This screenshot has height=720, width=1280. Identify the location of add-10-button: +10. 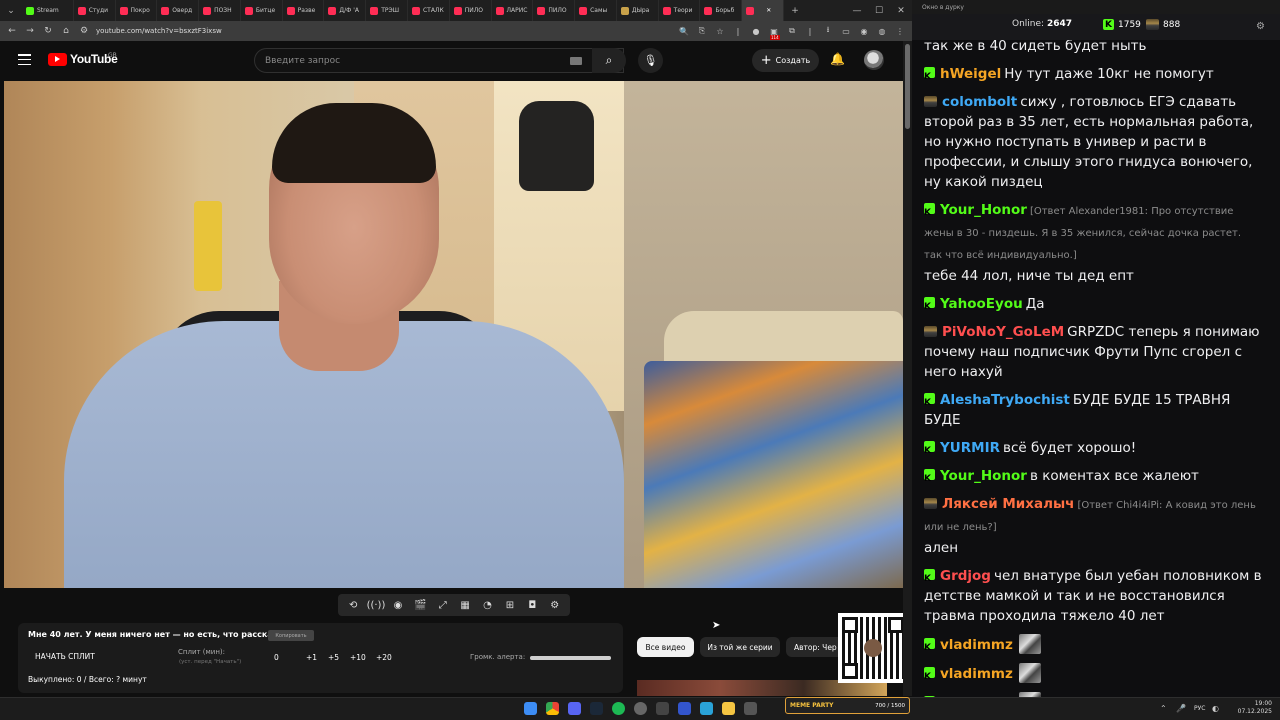
(358, 657).